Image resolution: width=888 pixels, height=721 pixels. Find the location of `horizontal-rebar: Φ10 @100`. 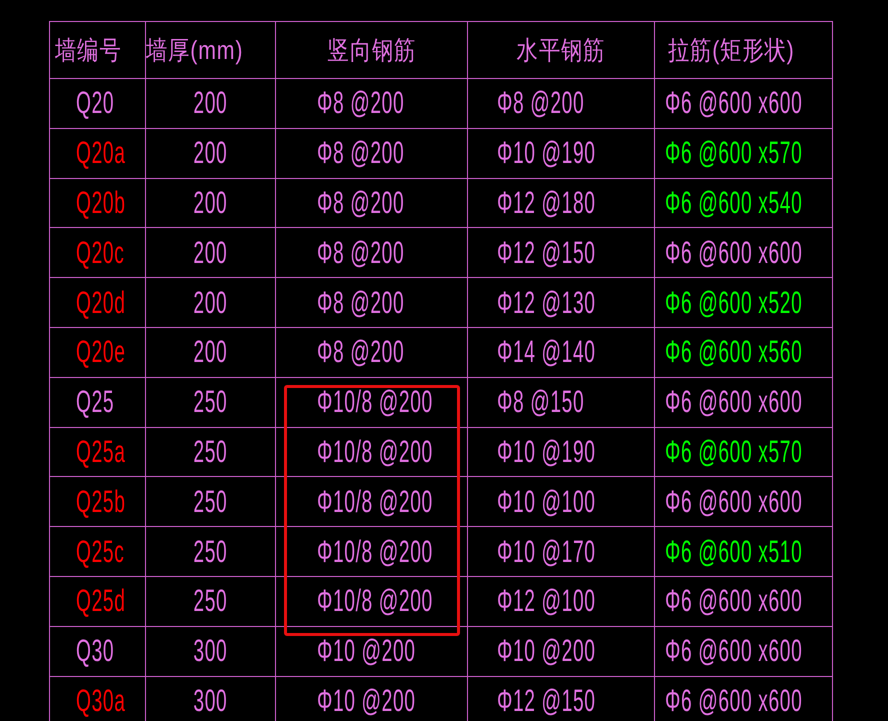

horizontal-rebar: Φ10 @100 is located at coordinates (546, 502).